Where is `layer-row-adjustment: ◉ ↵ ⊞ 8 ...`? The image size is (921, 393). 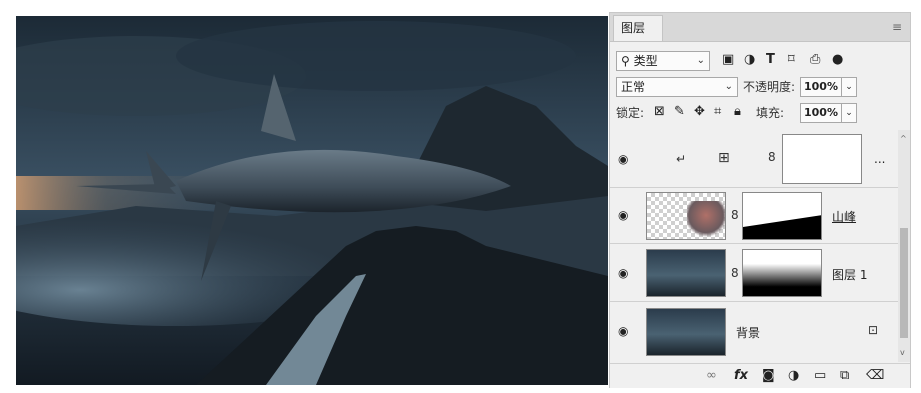 layer-row-adjustment: ◉ ↵ ⊞ 8 ... is located at coordinates (754, 159).